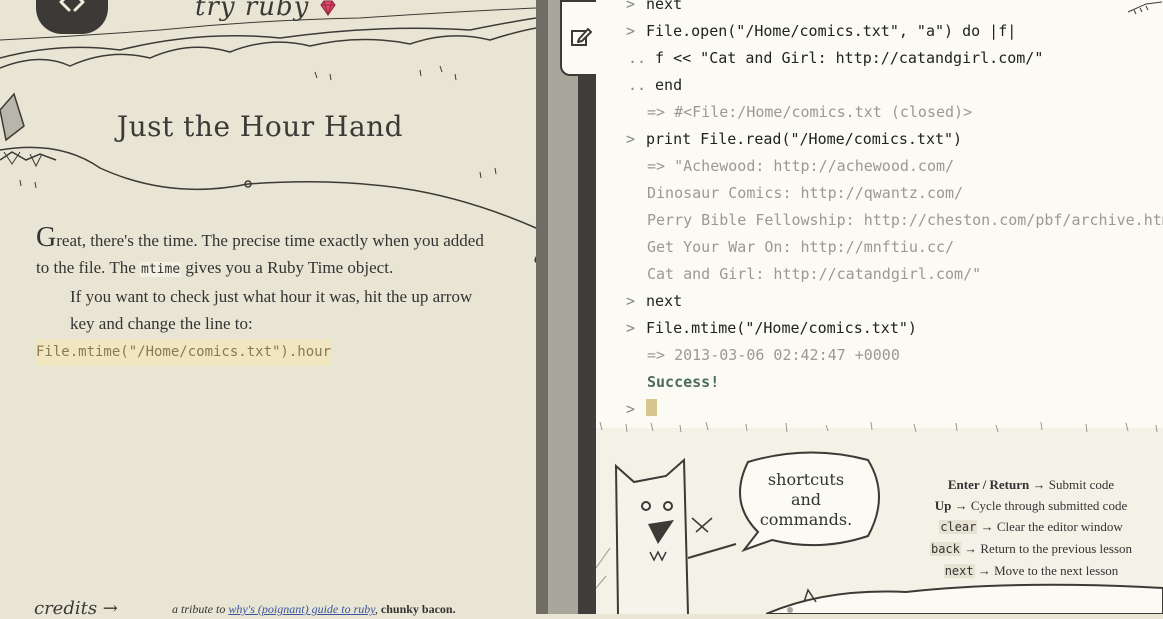 The height and width of the screenshot is (619, 1163). I want to click on shortcut-item: clear → Clear the editor window, so click(1031, 527).